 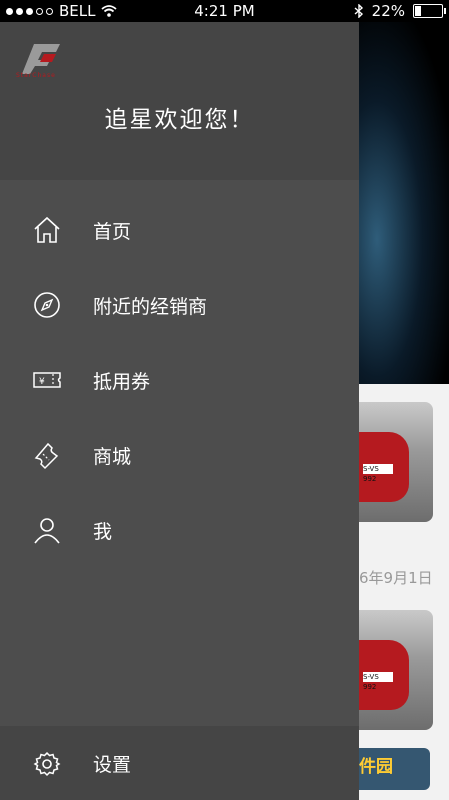 I want to click on home-icon, so click(x=47, y=230).